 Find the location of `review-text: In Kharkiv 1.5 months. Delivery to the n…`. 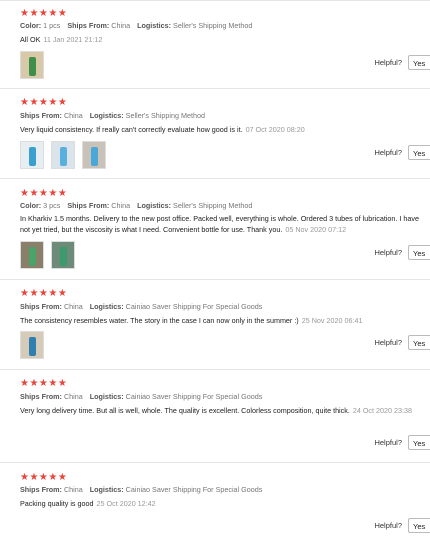

review-text: In Kharkiv 1.5 months. Delivery to the n… is located at coordinates (225, 224).